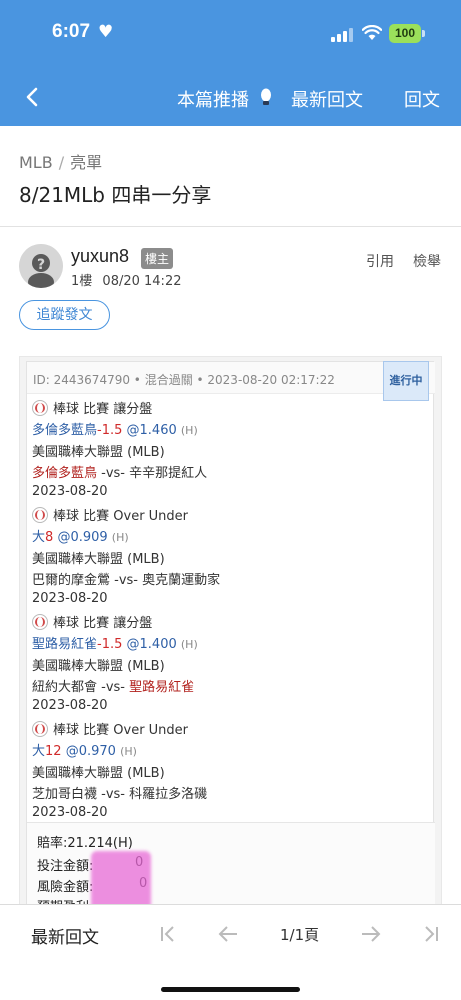  I want to click on leg-matchup: 巴爾的摩金鶯 -vs- 奧克蘭運動家, so click(126, 578).